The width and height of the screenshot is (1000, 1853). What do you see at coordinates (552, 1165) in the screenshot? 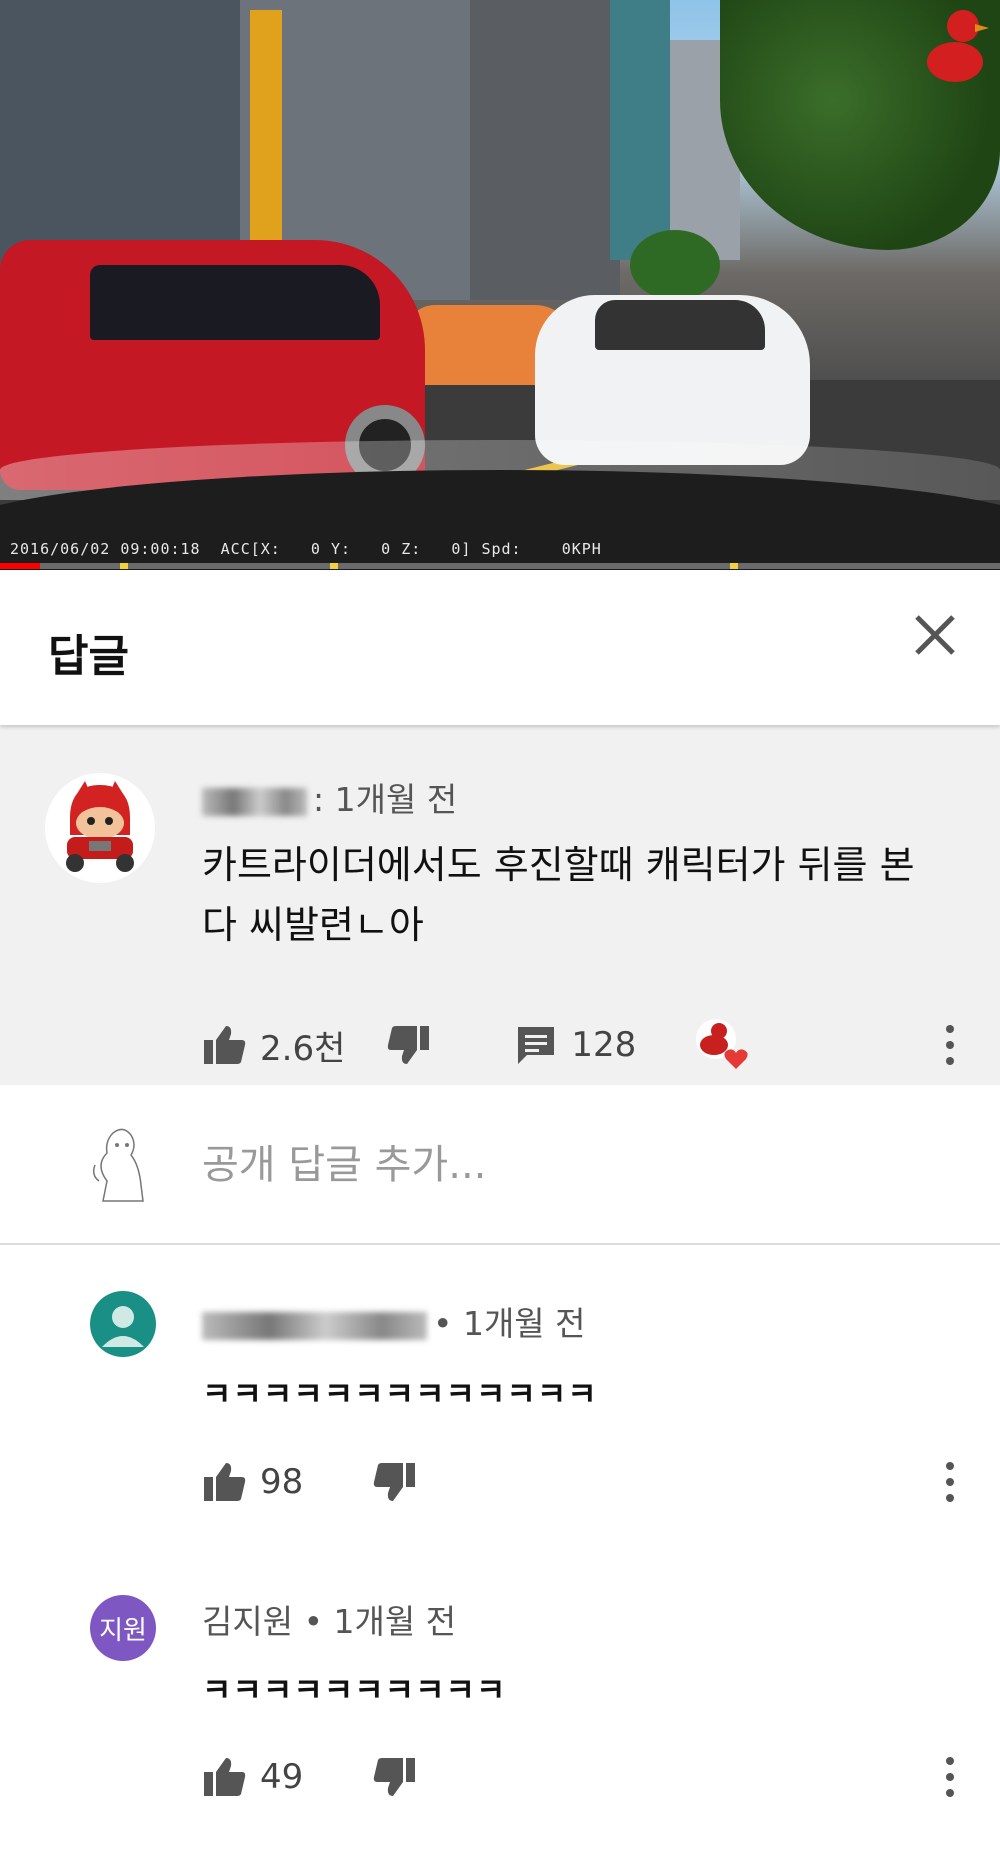
I see `add-reply-input` at bounding box center [552, 1165].